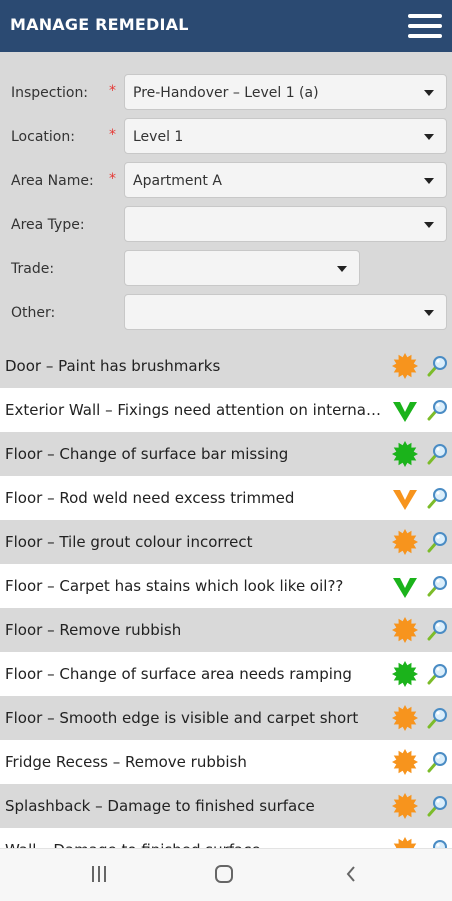 This screenshot has height=901, width=452. Describe the element at coordinates (285, 224) in the screenshot. I see `area-type-select` at that location.